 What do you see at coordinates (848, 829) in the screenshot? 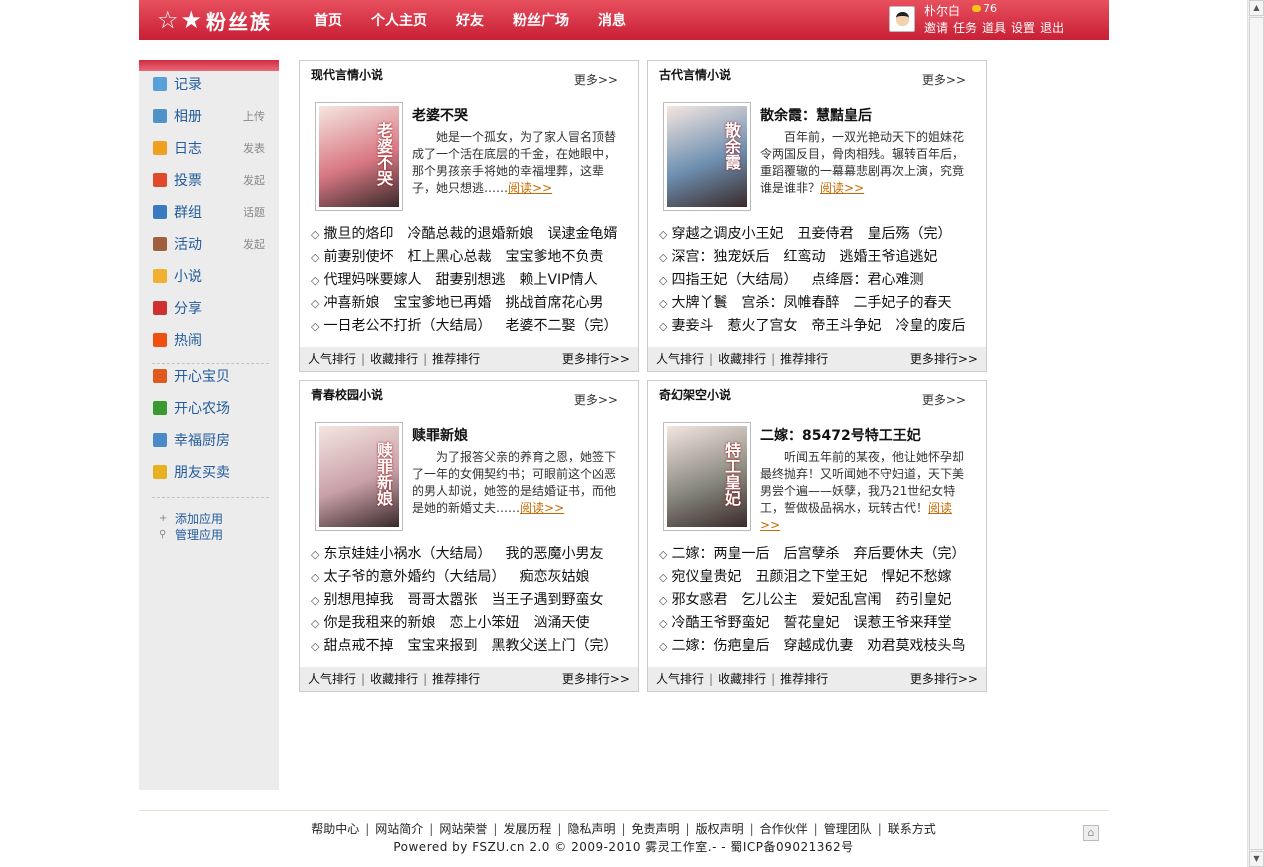
I see `footer-link: 管理团队` at bounding box center [848, 829].